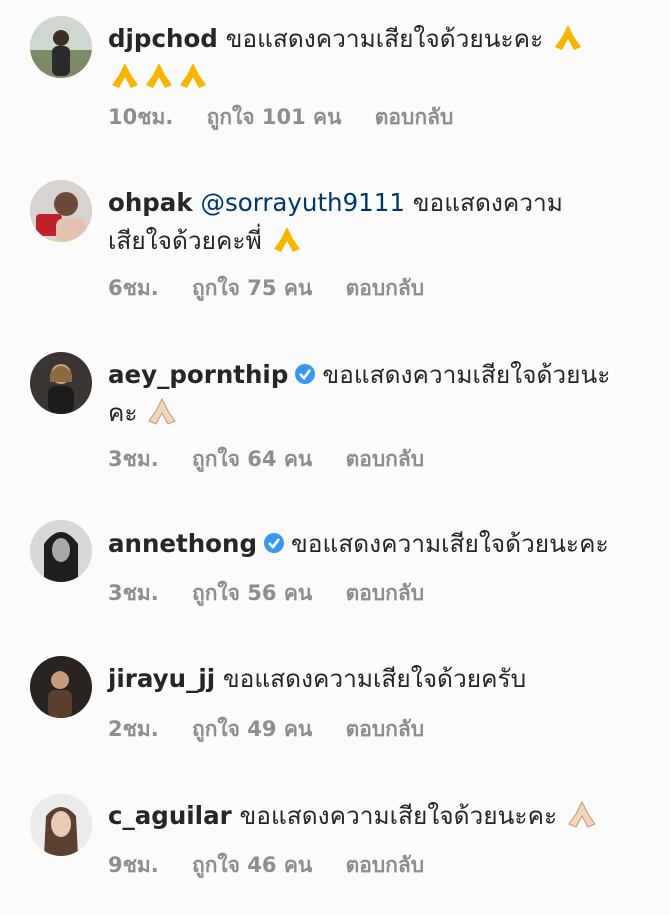 The width and height of the screenshot is (670, 915). I want to click on username: ohpak, so click(150, 202).